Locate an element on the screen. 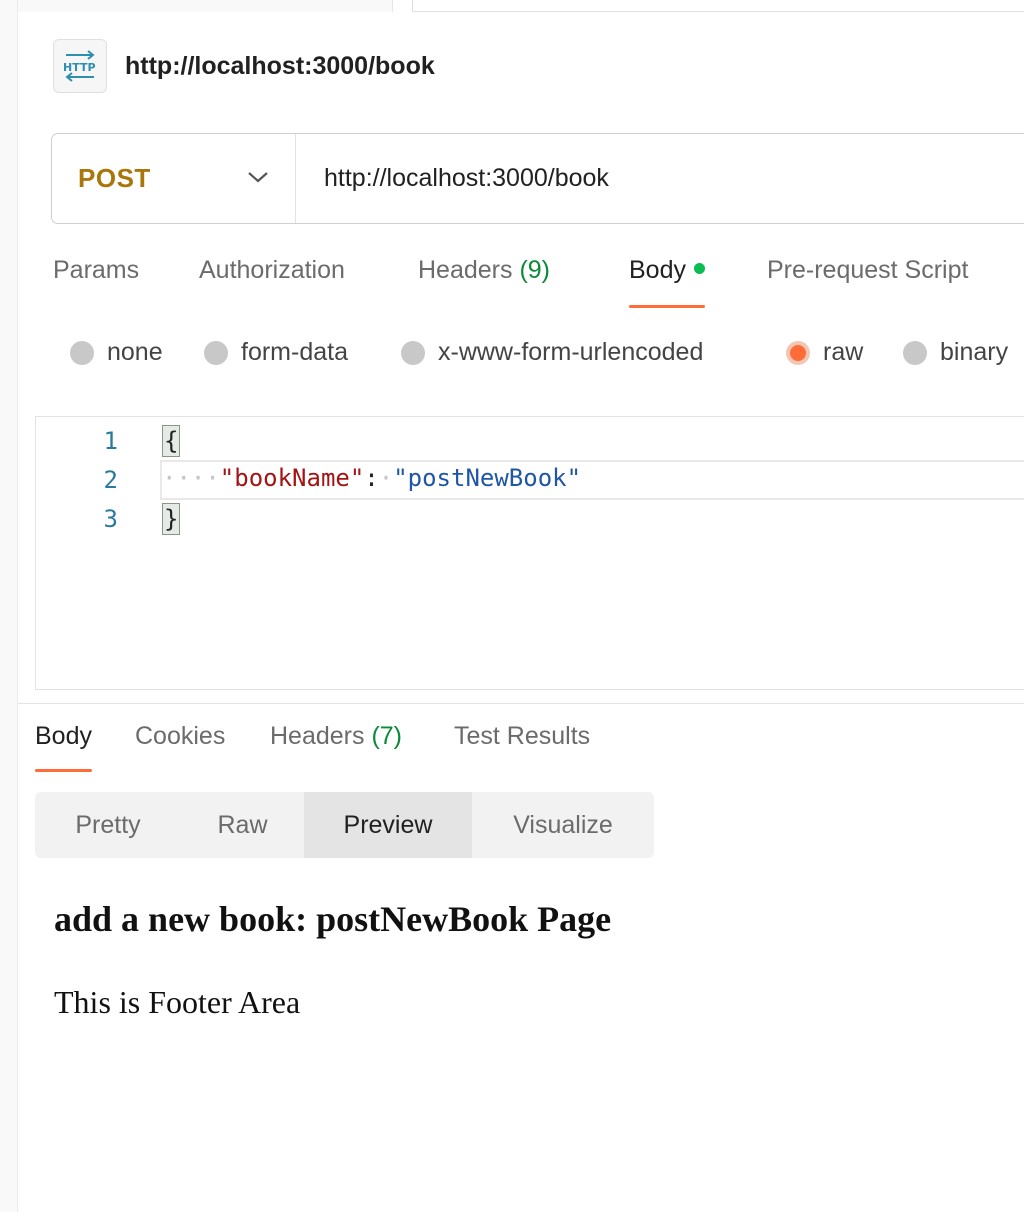 The image size is (1024, 1212). view-label: Pretty is located at coordinates (108, 824).